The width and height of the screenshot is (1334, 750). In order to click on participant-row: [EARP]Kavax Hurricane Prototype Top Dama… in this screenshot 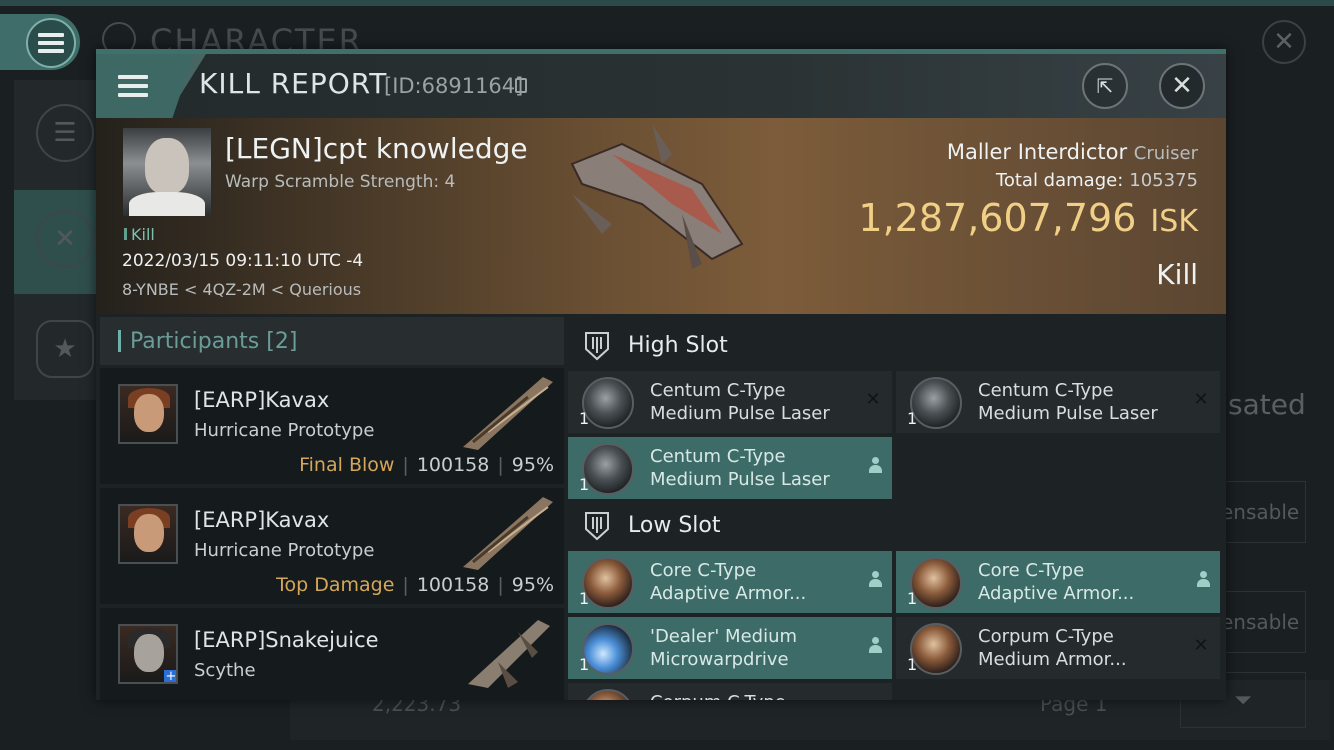, I will do `click(332, 546)`.